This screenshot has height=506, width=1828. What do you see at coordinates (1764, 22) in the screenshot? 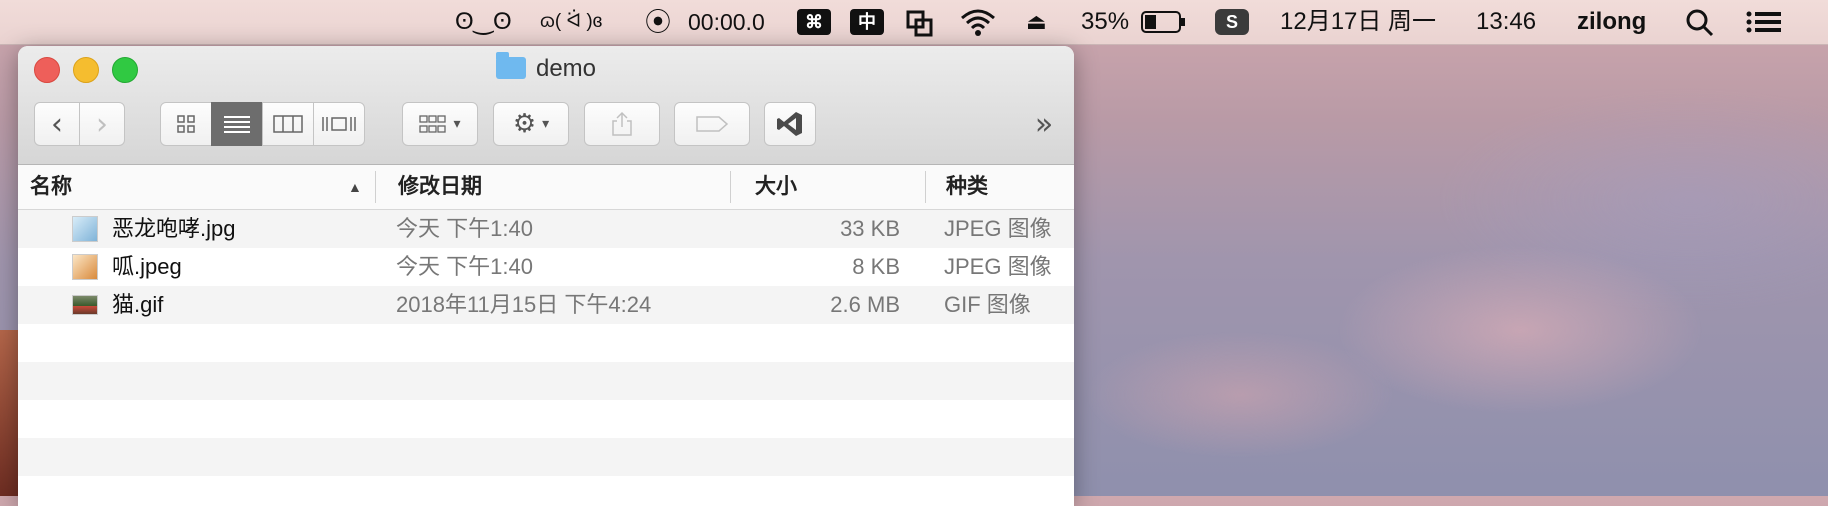
I see `notification-center-icon` at bounding box center [1764, 22].